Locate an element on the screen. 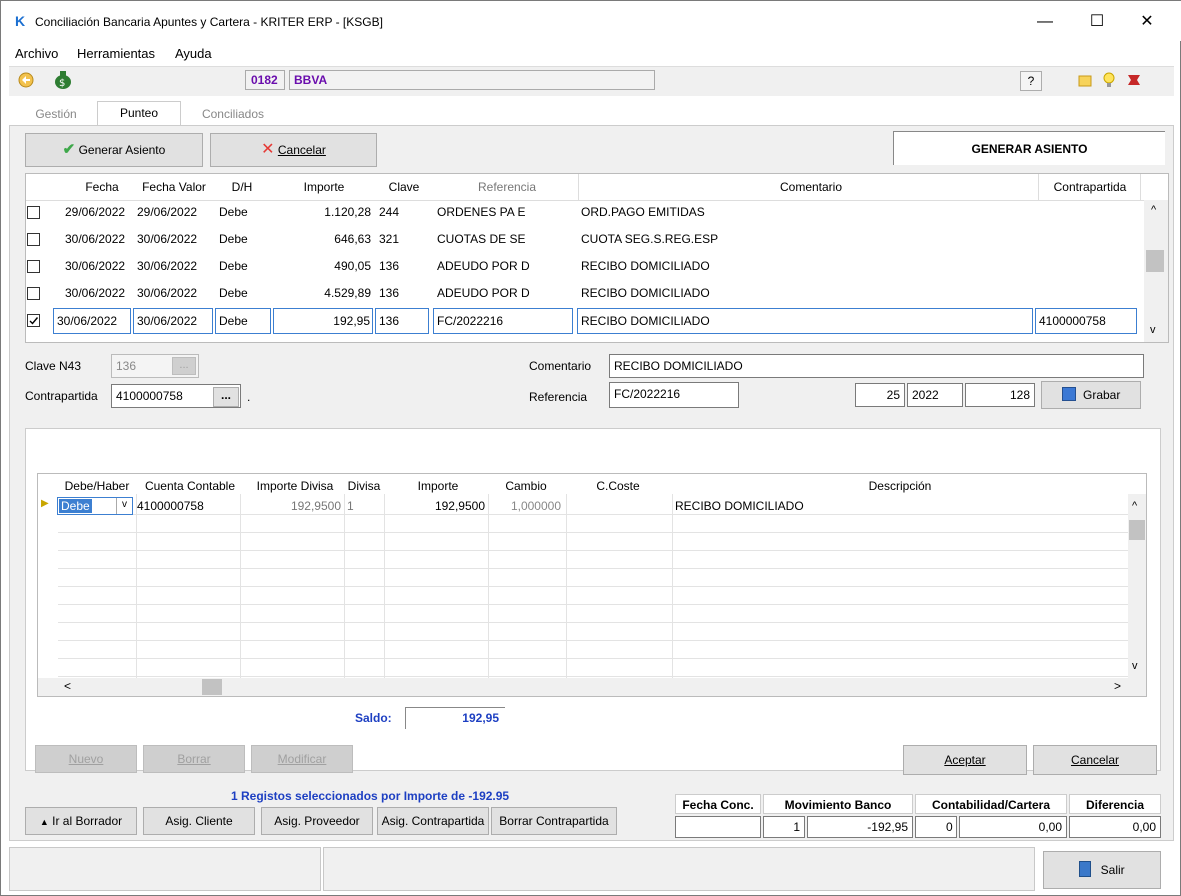 Image resolution: width=1181 pixels, height=896 pixels. fecha-valor-cell: 29/06/2022 is located at coordinates (175, 212).